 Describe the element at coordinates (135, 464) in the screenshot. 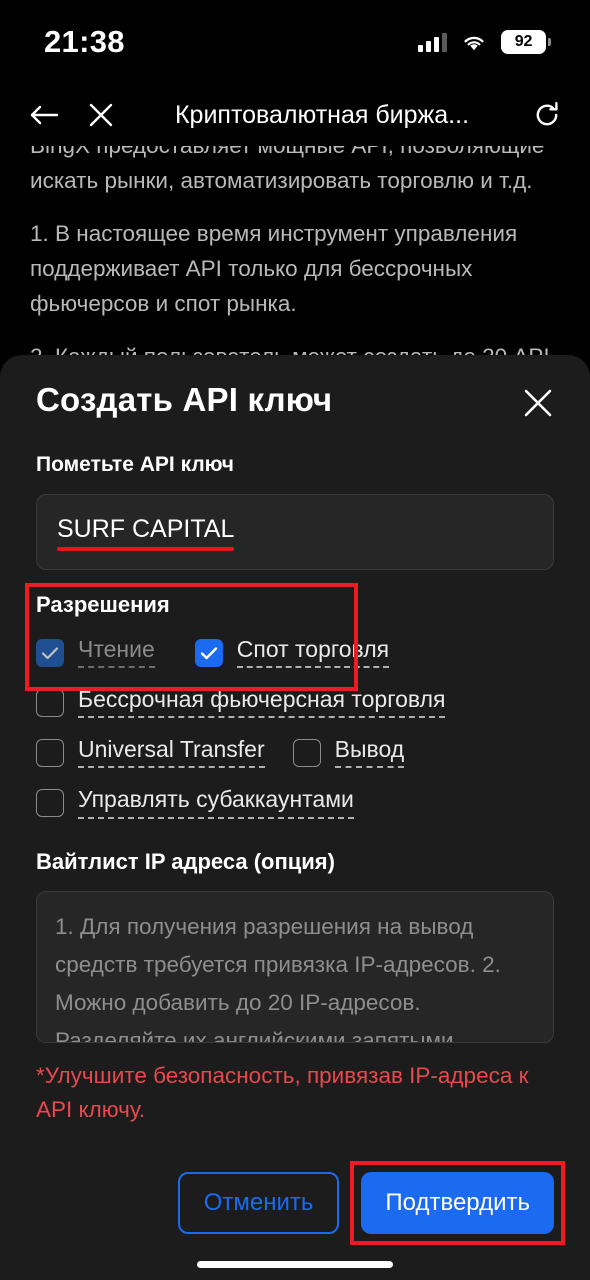

I see `api-key-label-caption: Пометьте API ключ` at that location.